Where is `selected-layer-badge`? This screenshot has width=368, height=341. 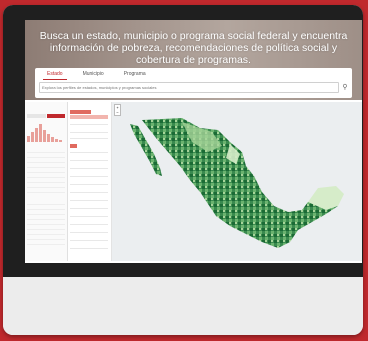 selected-layer-badge is located at coordinates (80, 112).